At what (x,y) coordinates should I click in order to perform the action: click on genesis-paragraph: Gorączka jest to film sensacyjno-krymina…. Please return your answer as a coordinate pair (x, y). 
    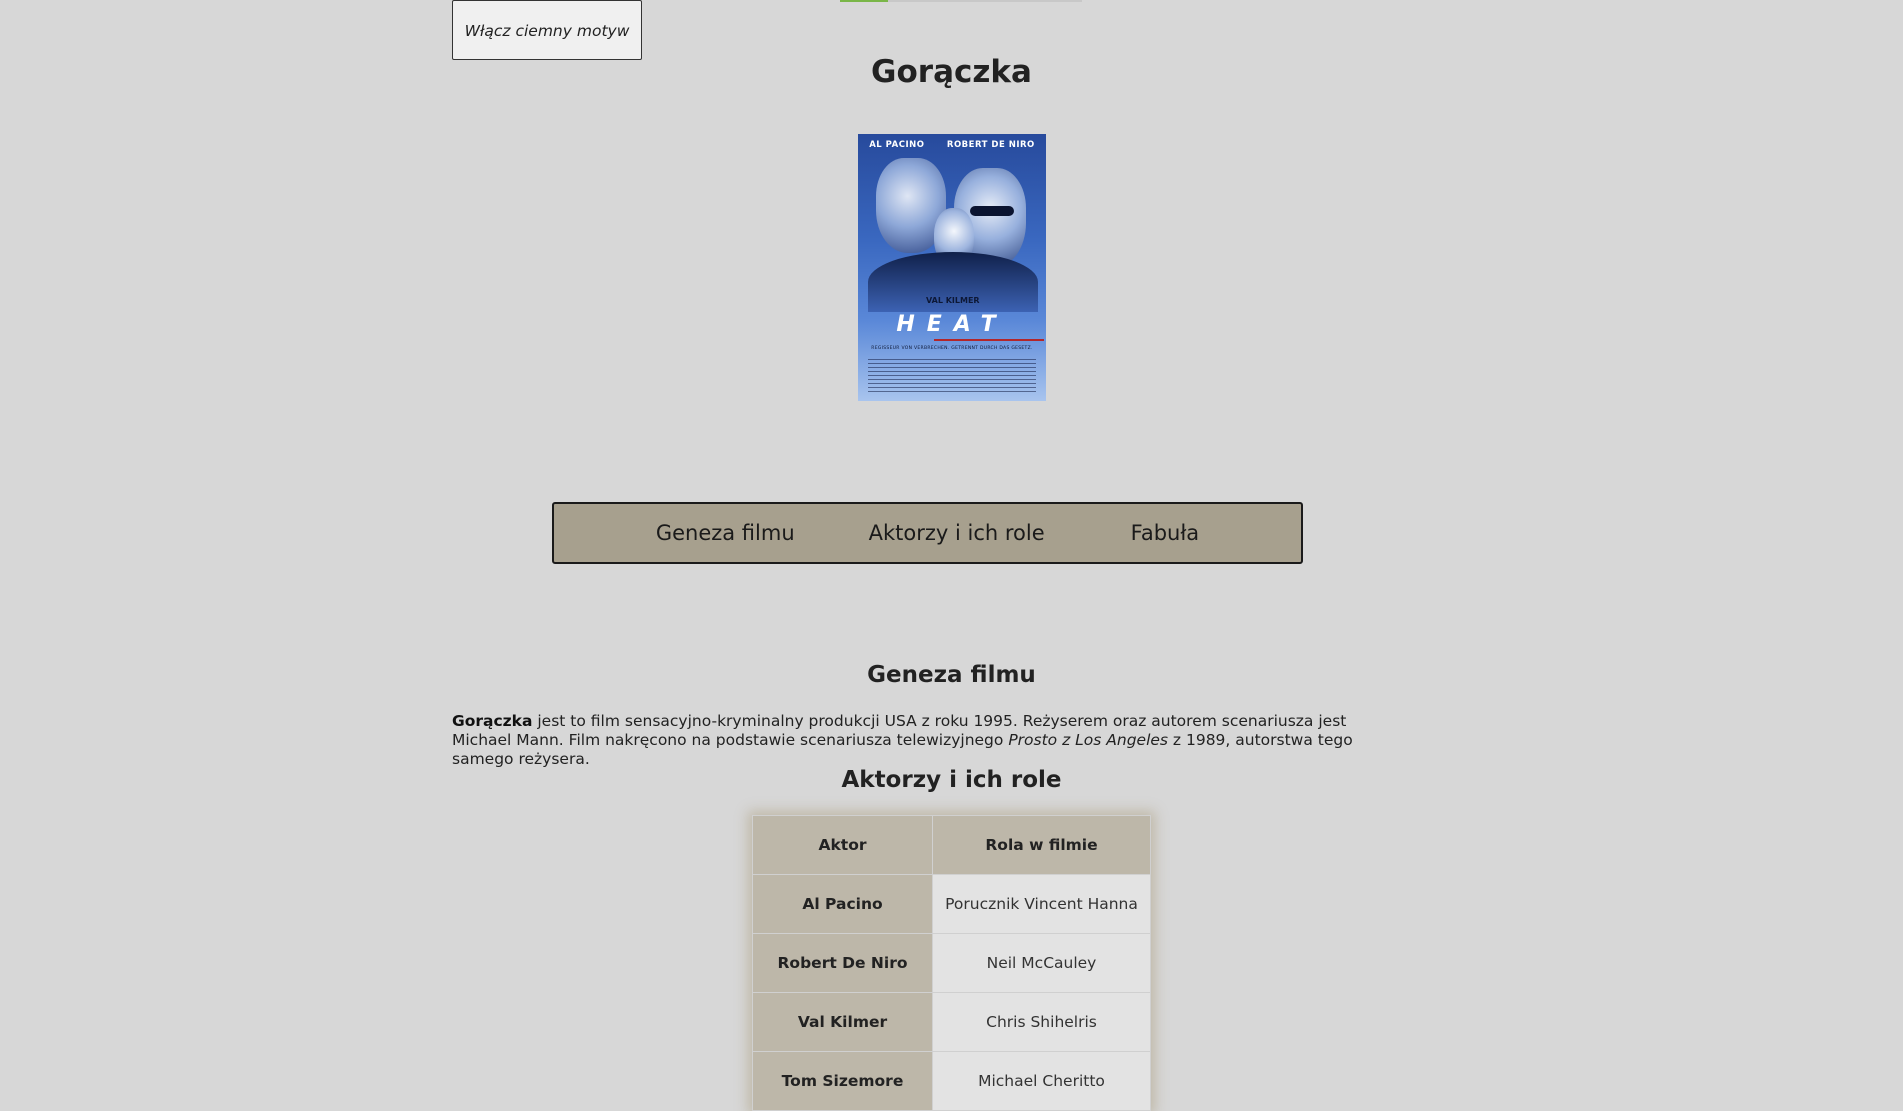
    Looking at the image, I should click on (927, 740).